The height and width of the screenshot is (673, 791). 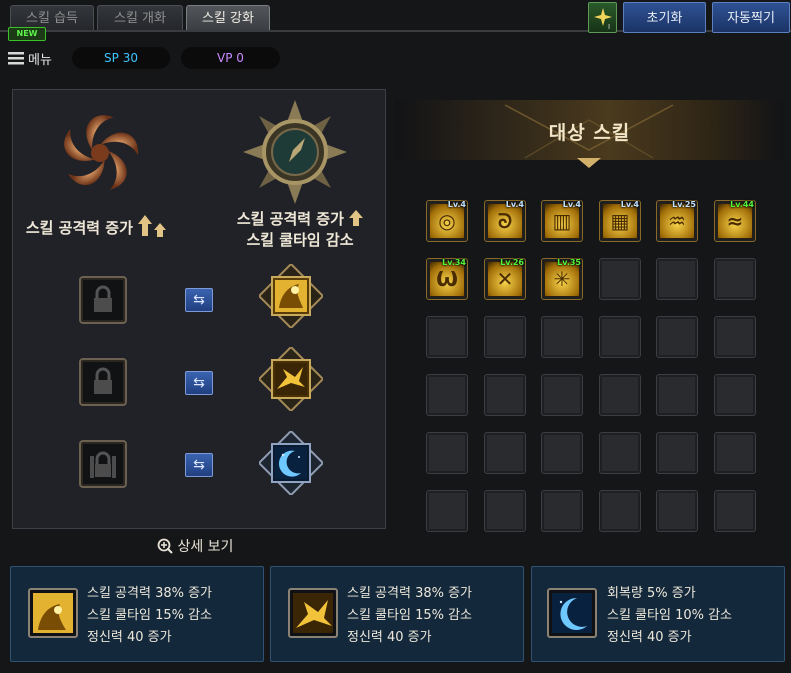 I want to click on up-arrow-icon, so click(x=356, y=218).